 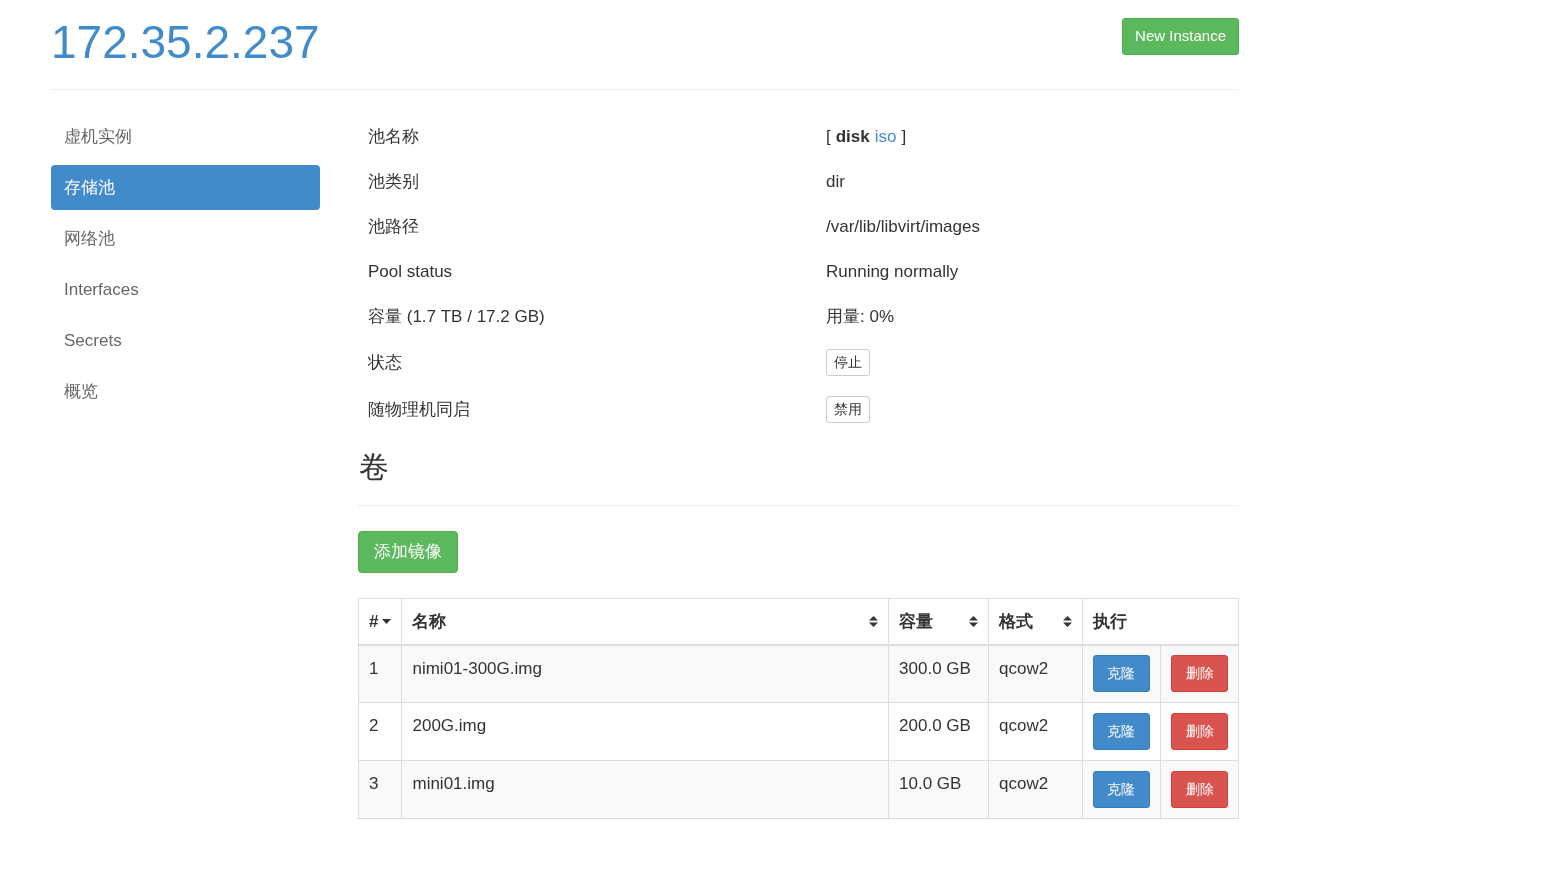 I want to click on column-header: #, so click(x=380, y=621).